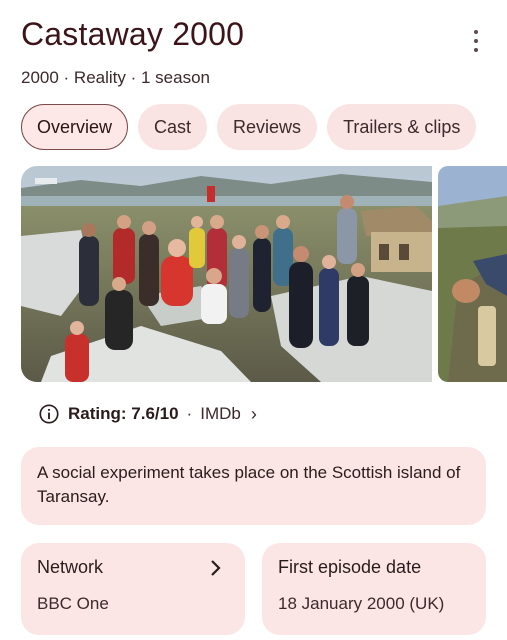 The width and height of the screenshot is (507, 640). What do you see at coordinates (267, 127) in the screenshot?
I see `tab-reviews: Reviews` at bounding box center [267, 127].